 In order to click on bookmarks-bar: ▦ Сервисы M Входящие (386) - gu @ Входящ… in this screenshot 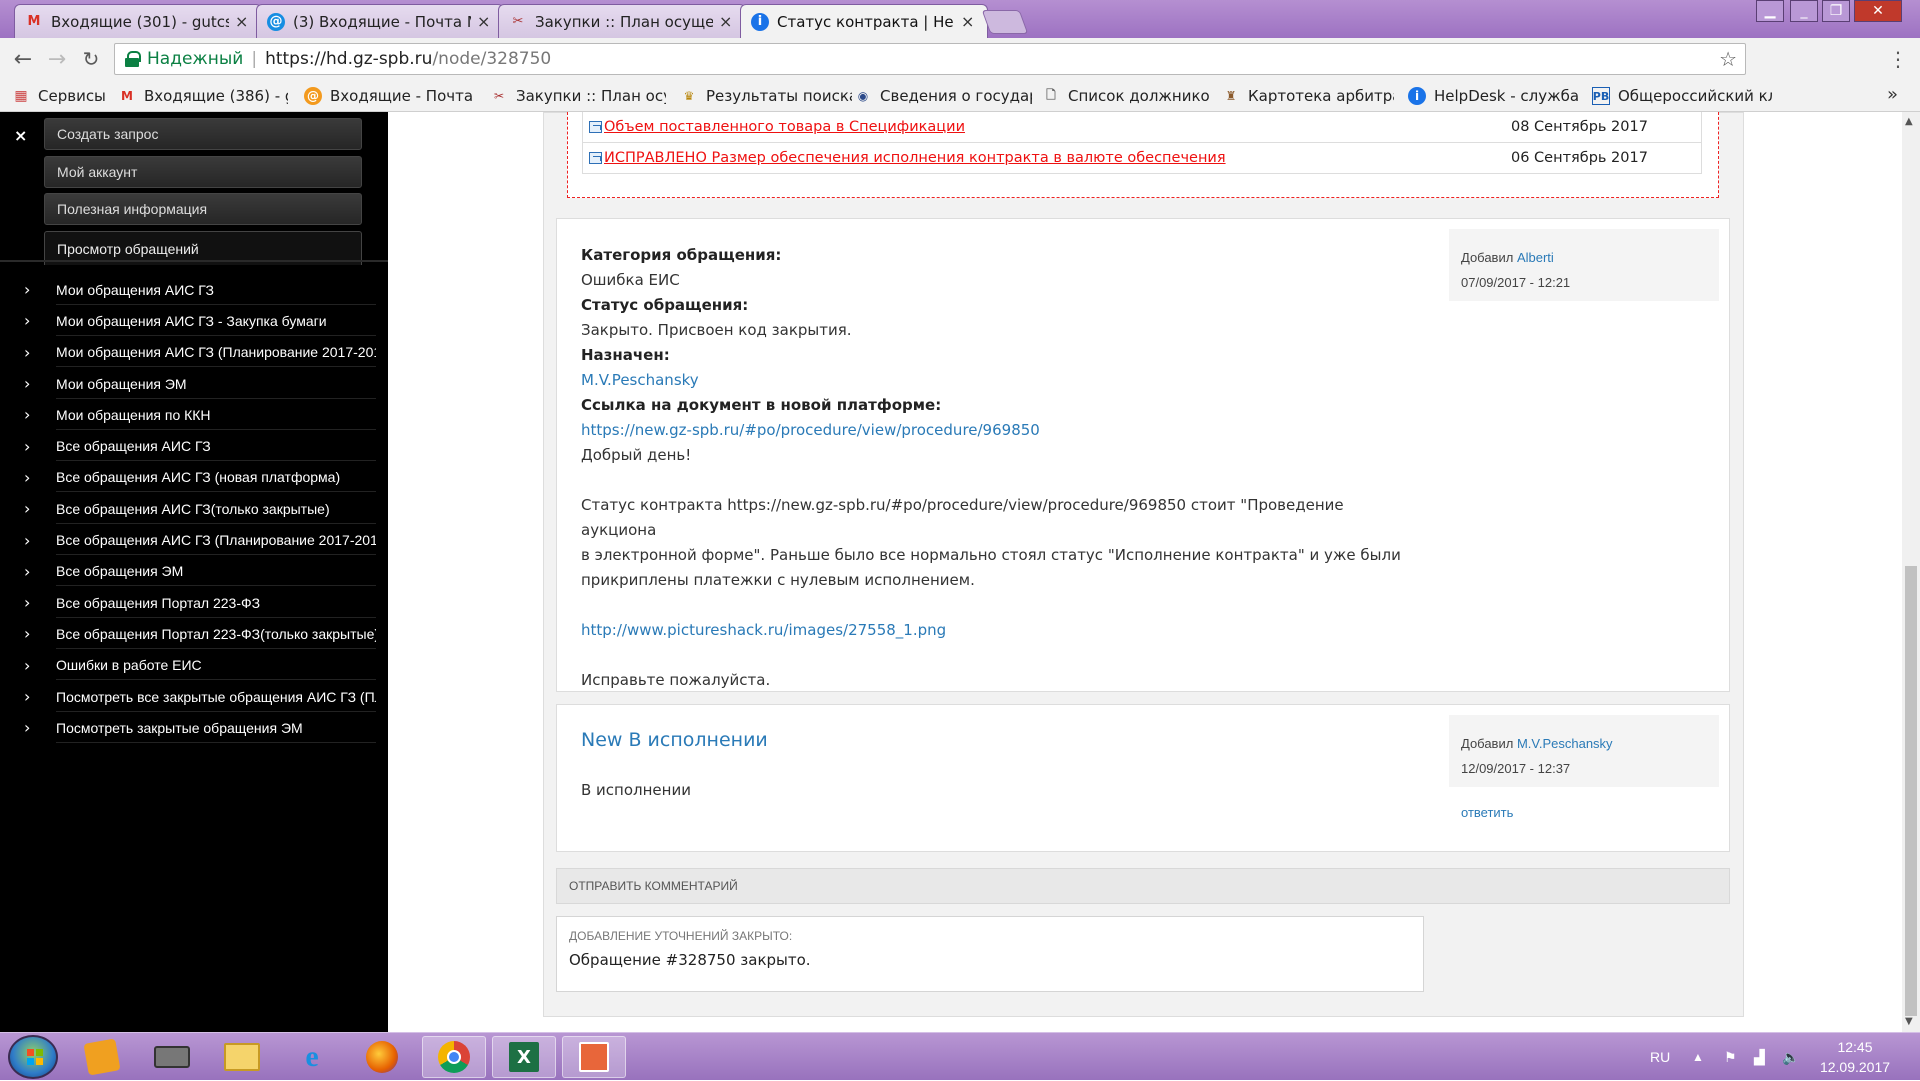, I will do `click(960, 96)`.